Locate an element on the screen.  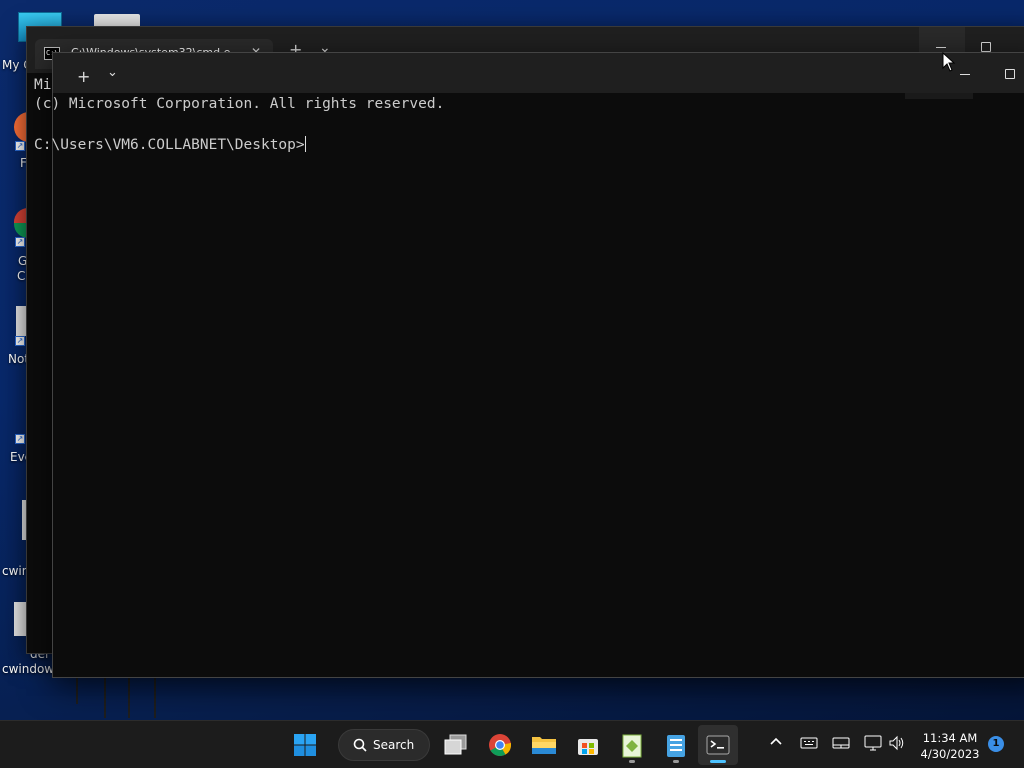
notepad-plus-icon is located at coordinates (632, 746).